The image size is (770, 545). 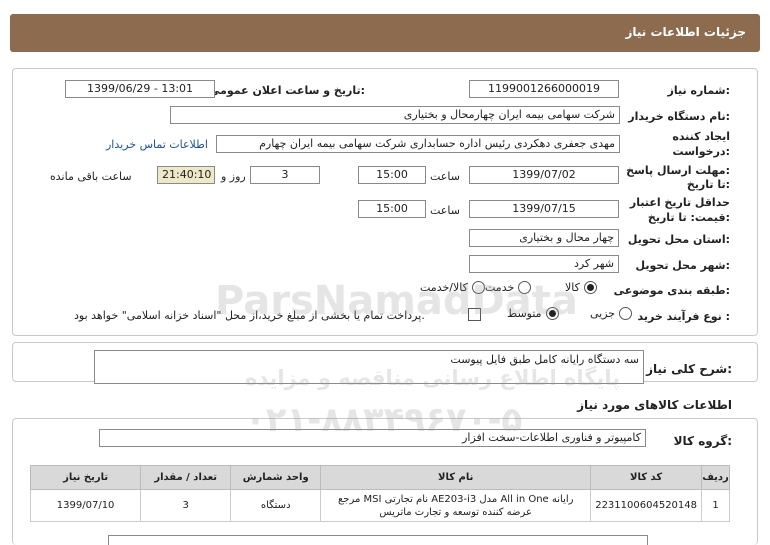 What do you see at coordinates (444, 287) in the screenshot?
I see `category-option-label: کالا/خدمت` at bounding box center [444, 287].